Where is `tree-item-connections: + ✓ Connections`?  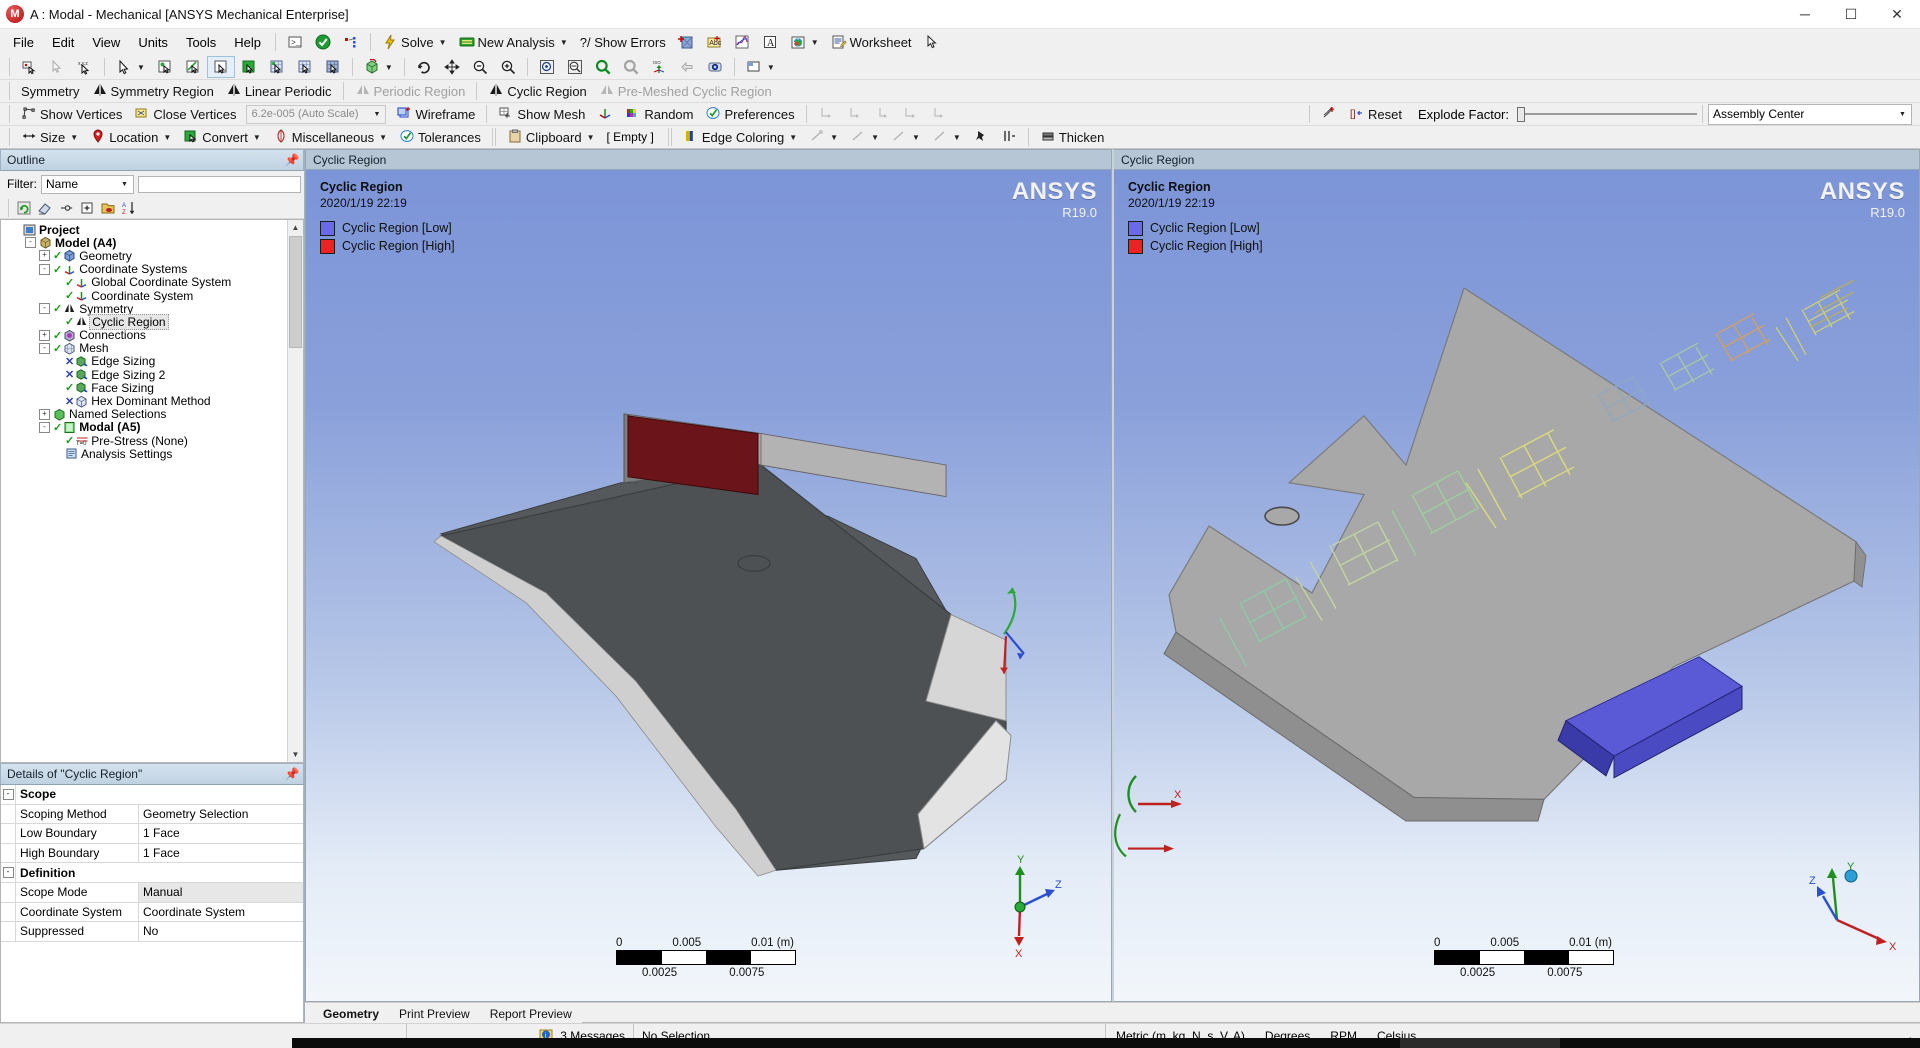 tree-item-connections: + ✓ Connections is located at coordinates (154, 335).